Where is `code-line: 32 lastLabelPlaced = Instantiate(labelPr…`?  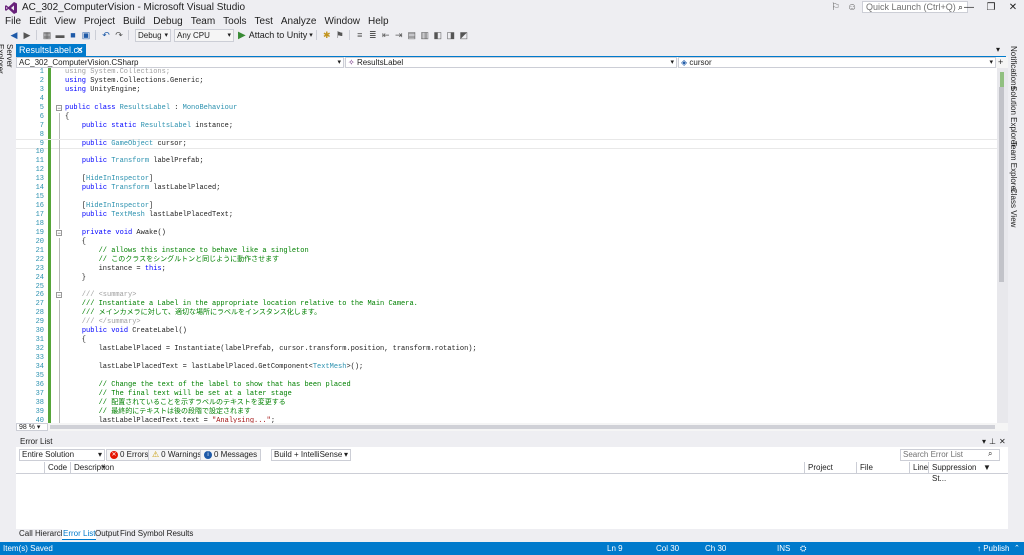 code-line: 32 lastLabelPlaced = Instantiate(labelPr… is located at coordinates (506, 349).